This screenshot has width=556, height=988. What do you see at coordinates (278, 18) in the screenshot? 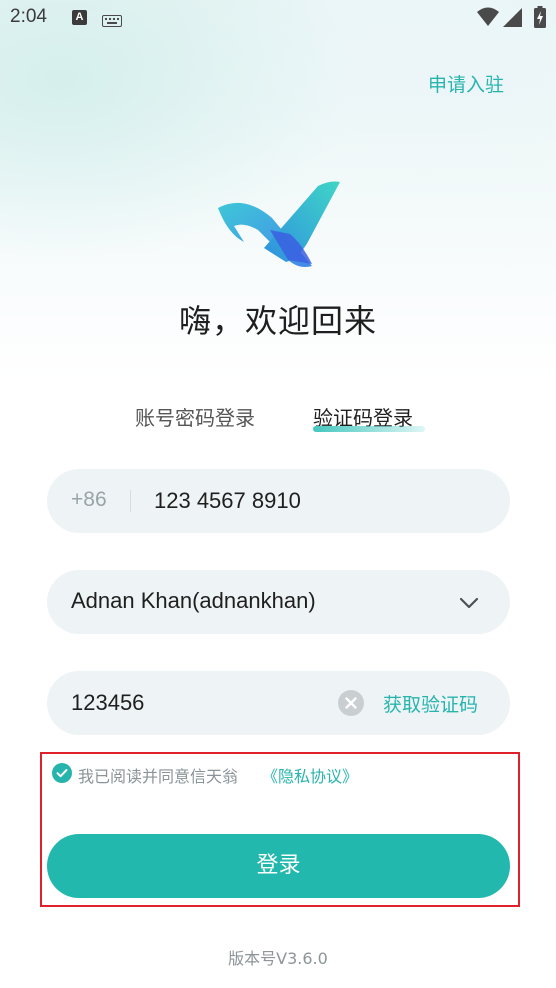
I see `status-bar: 2:04 A` at bounding box center [278, 18].